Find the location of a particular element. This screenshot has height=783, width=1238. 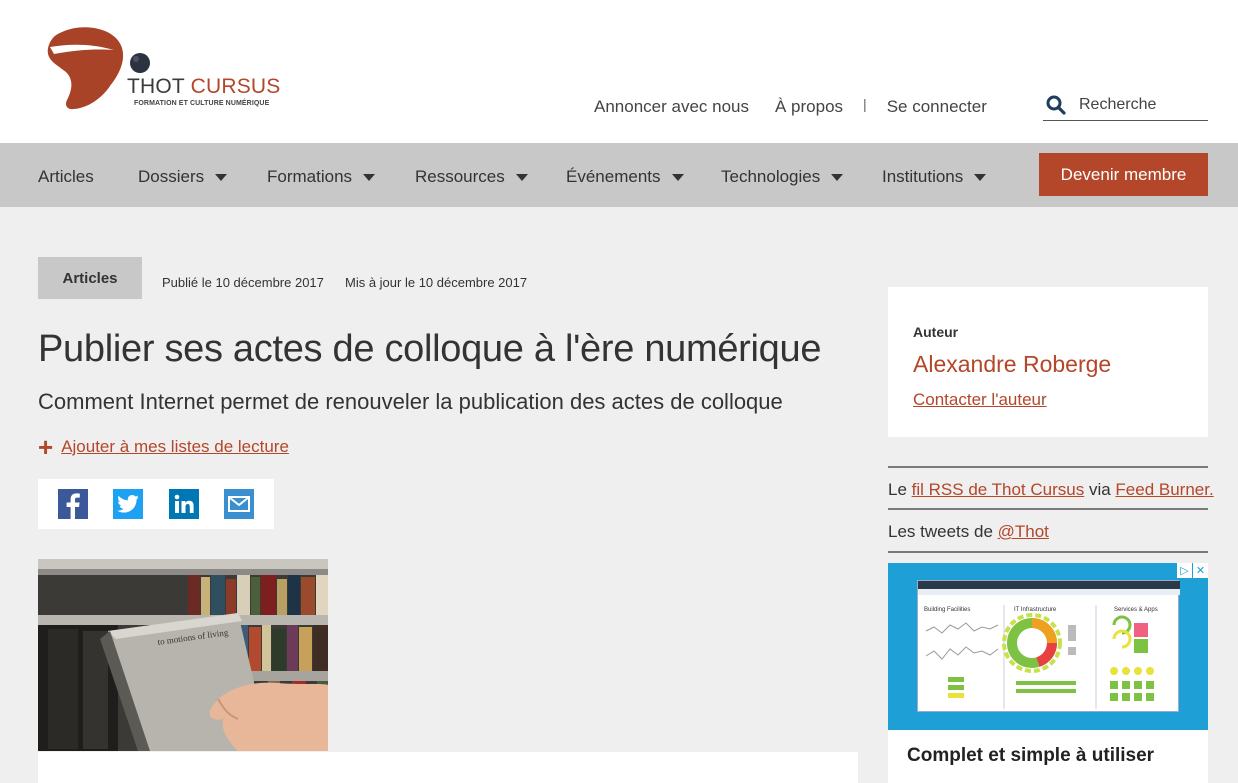

nav-item-articles: Articles is located at coordinates (66, 177).